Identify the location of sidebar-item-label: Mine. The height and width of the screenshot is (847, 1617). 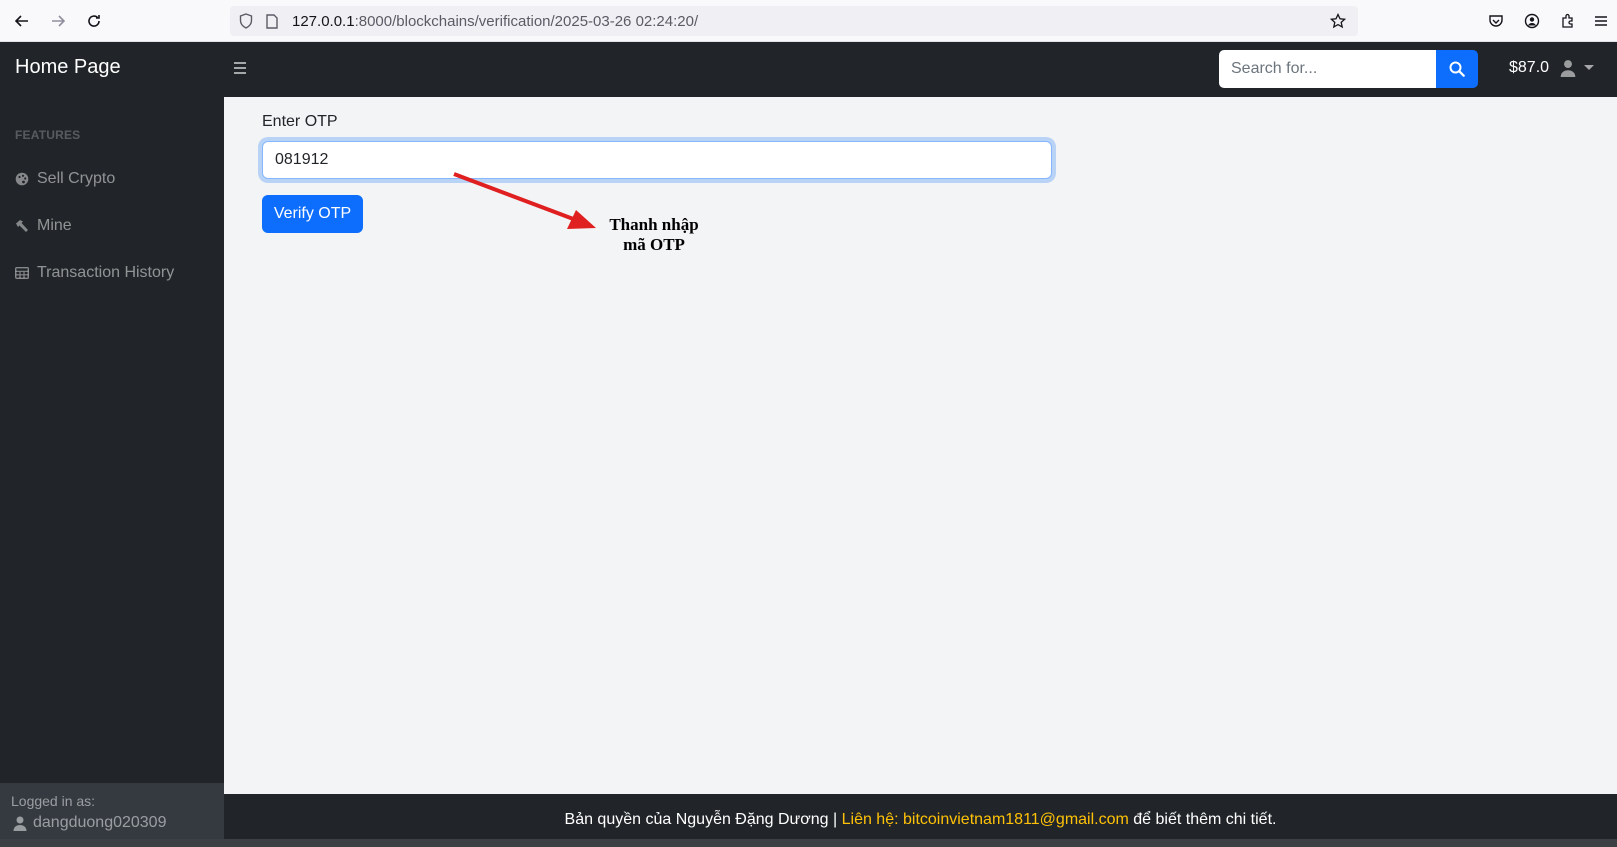
(54, 225).